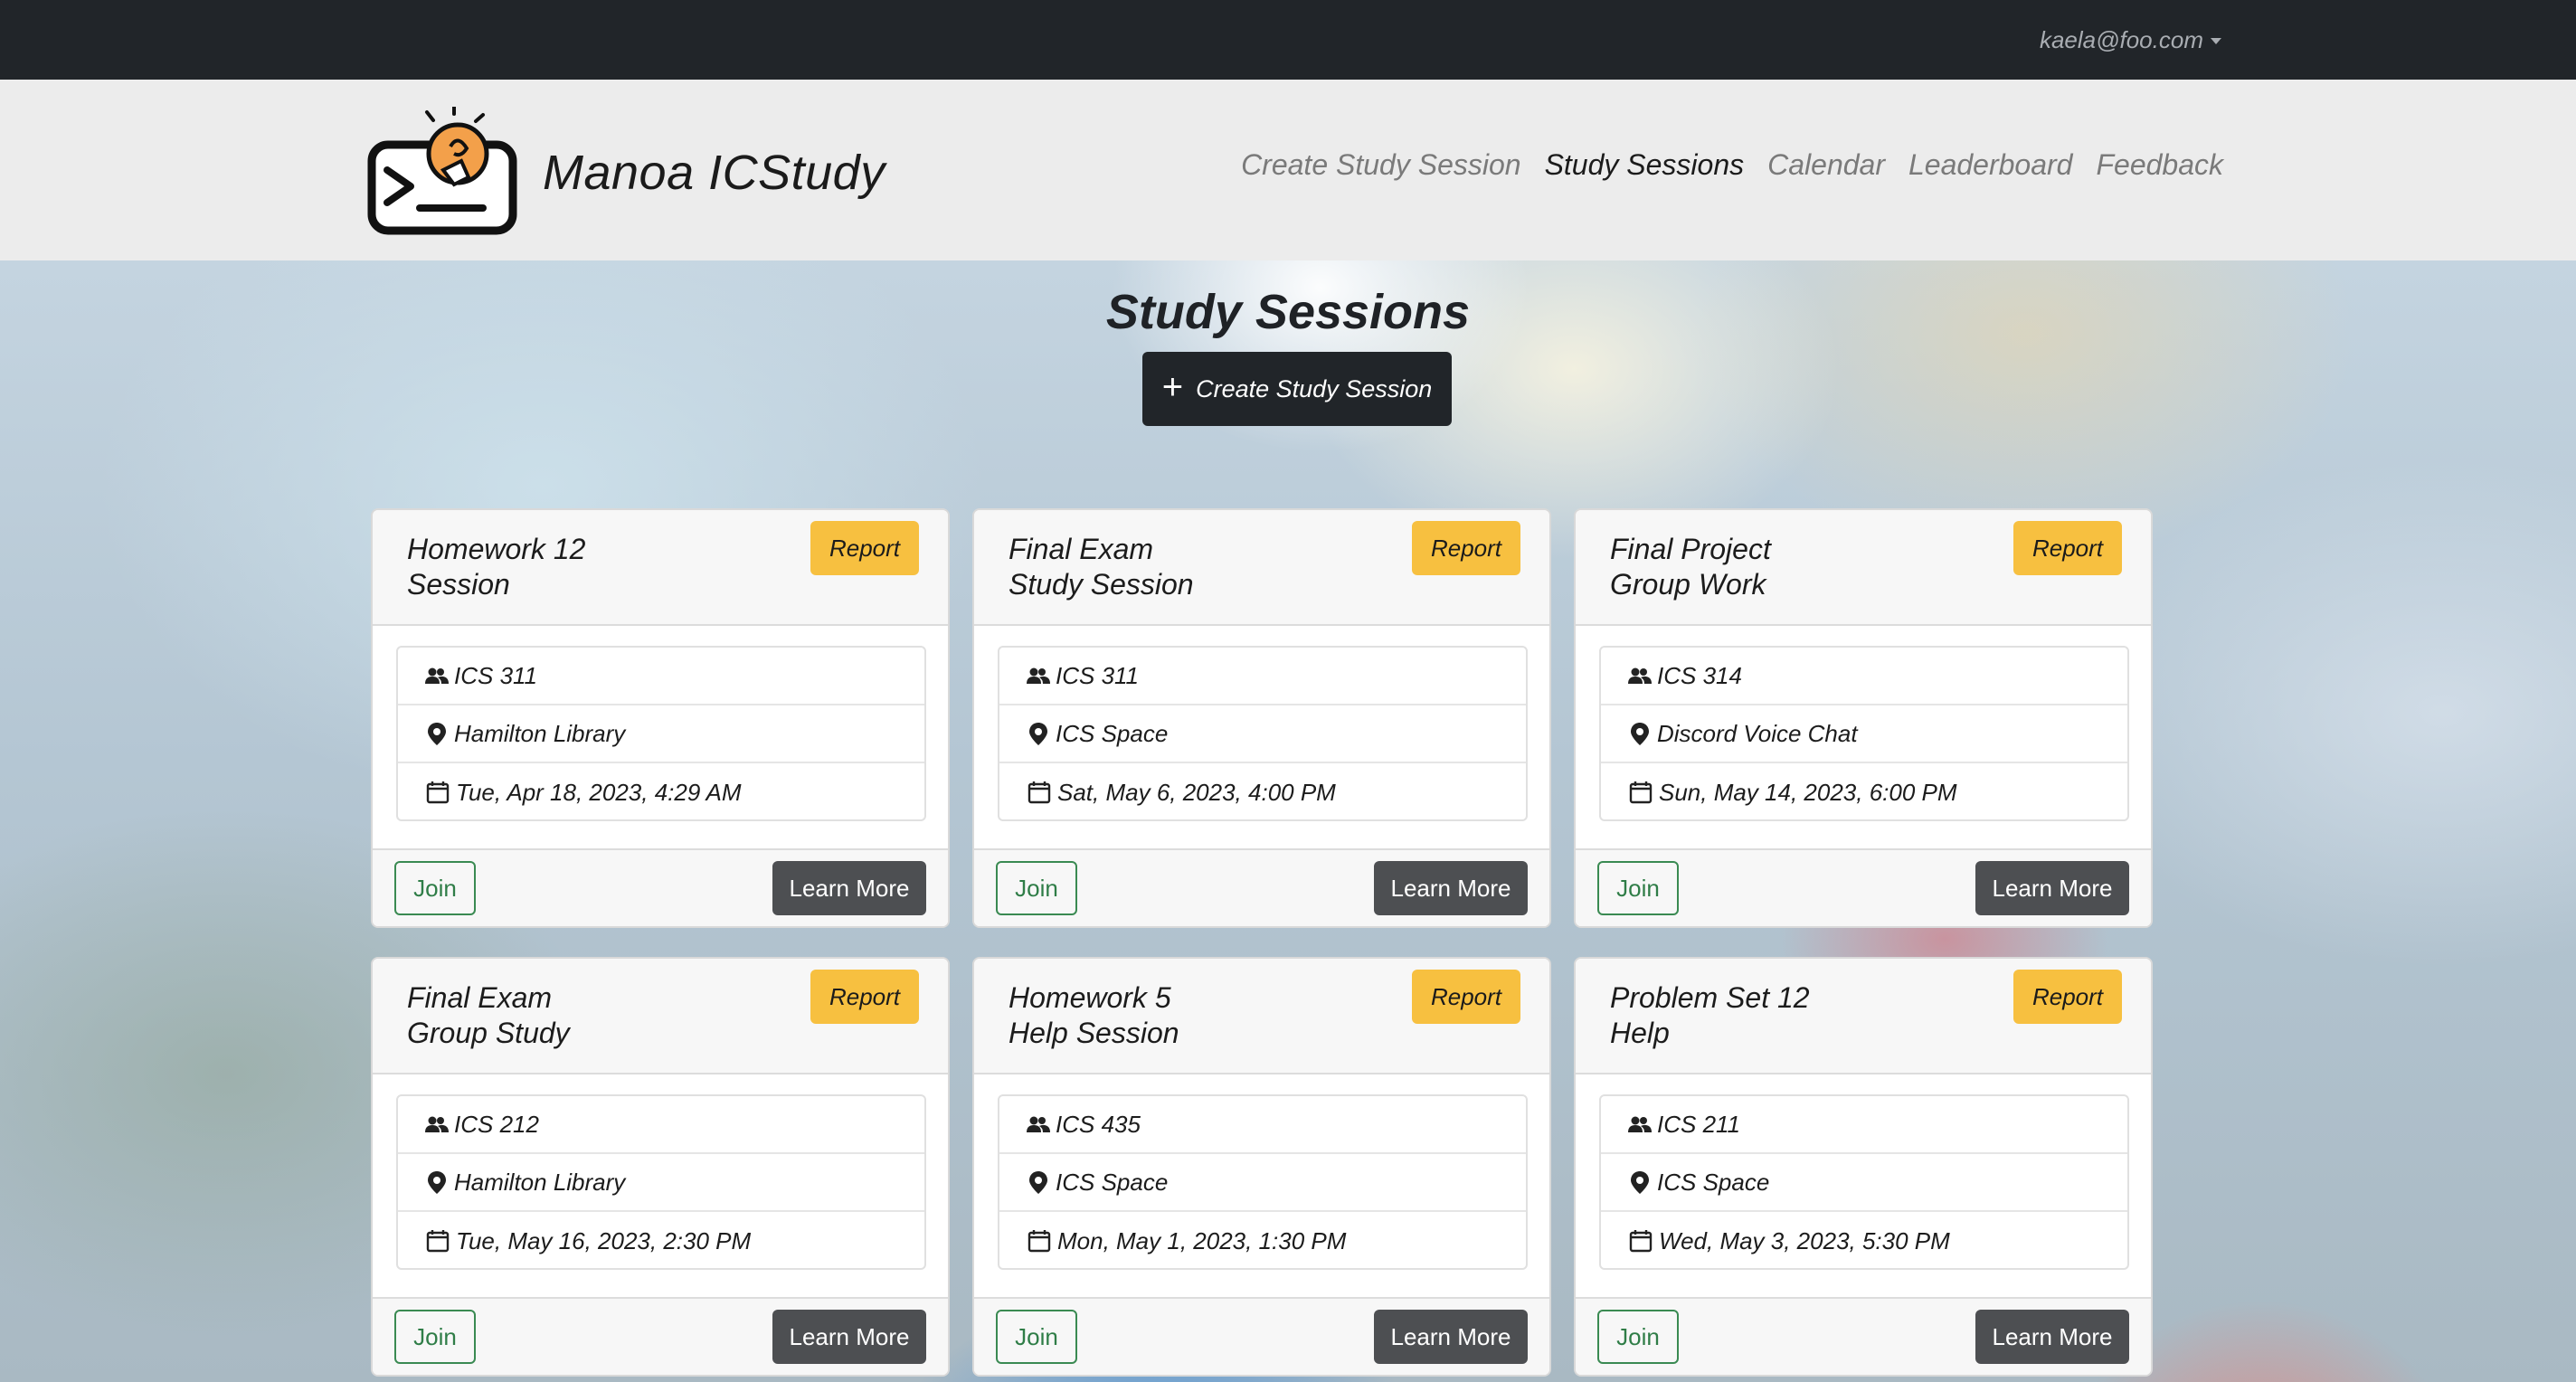 This screenshot has width=2576, height=1382. I want to click on card-header: Problem Set 12 Help Report, so click(1864, 1016).